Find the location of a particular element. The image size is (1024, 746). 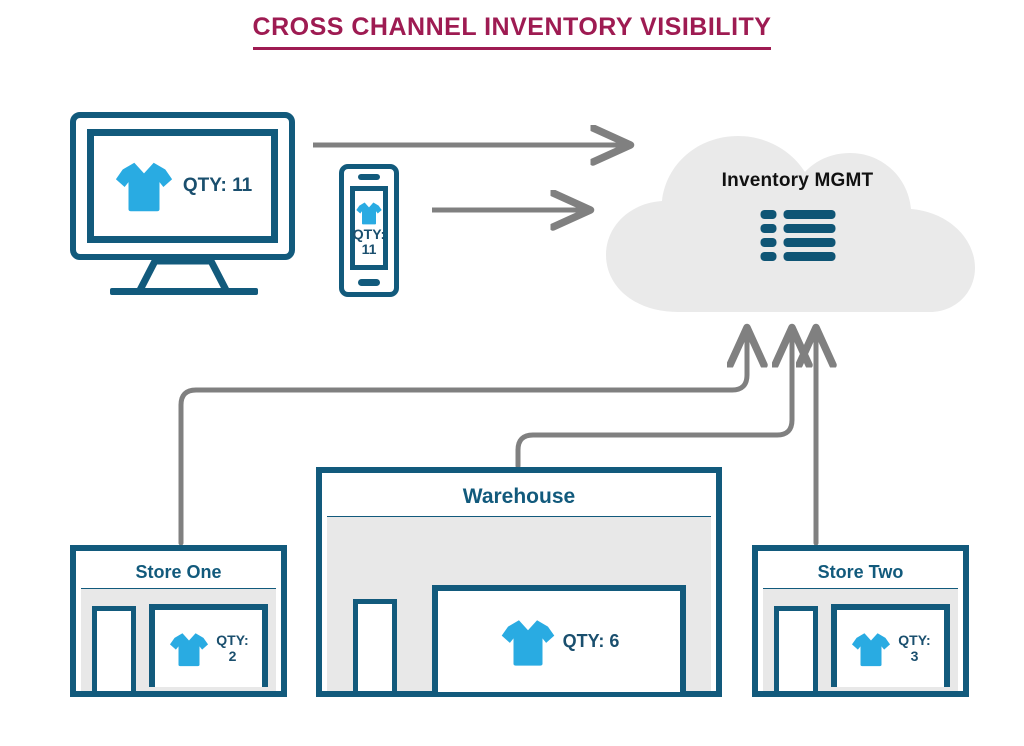

store-two-window: QTY: 3 is located at coordinates (890, 645).